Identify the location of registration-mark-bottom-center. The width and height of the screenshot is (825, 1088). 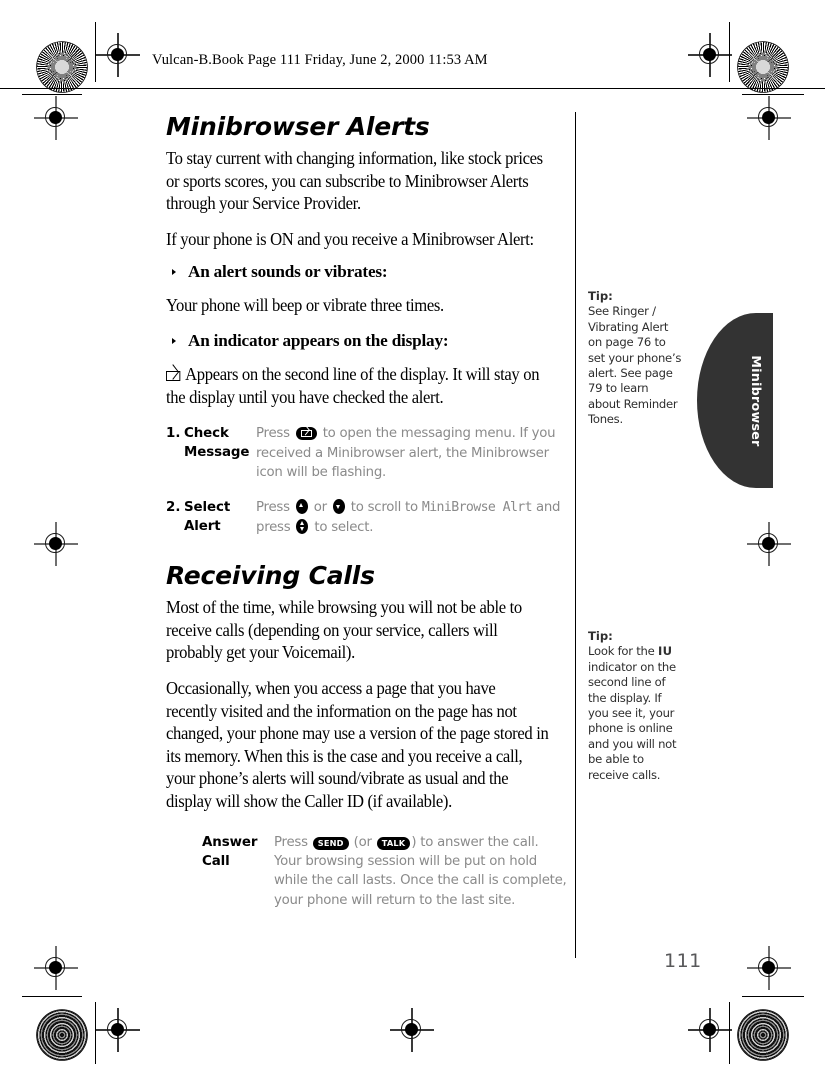
(412, 1030).